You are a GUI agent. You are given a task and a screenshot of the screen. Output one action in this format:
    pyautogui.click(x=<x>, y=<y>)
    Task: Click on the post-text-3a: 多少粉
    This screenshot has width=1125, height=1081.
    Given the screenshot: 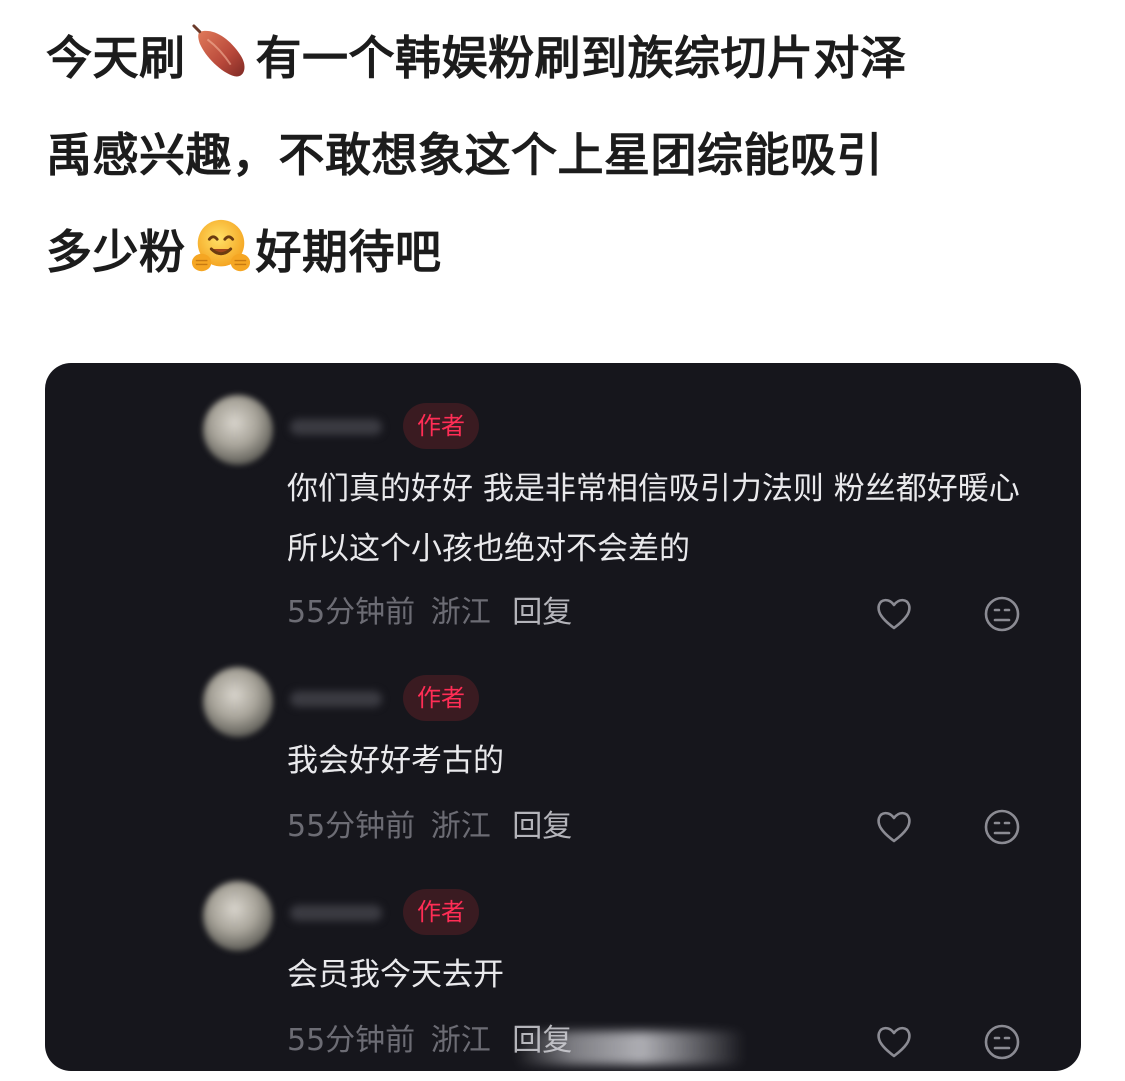 What is the action you would take?
    pyautogui.click(x=116, y=252)
    